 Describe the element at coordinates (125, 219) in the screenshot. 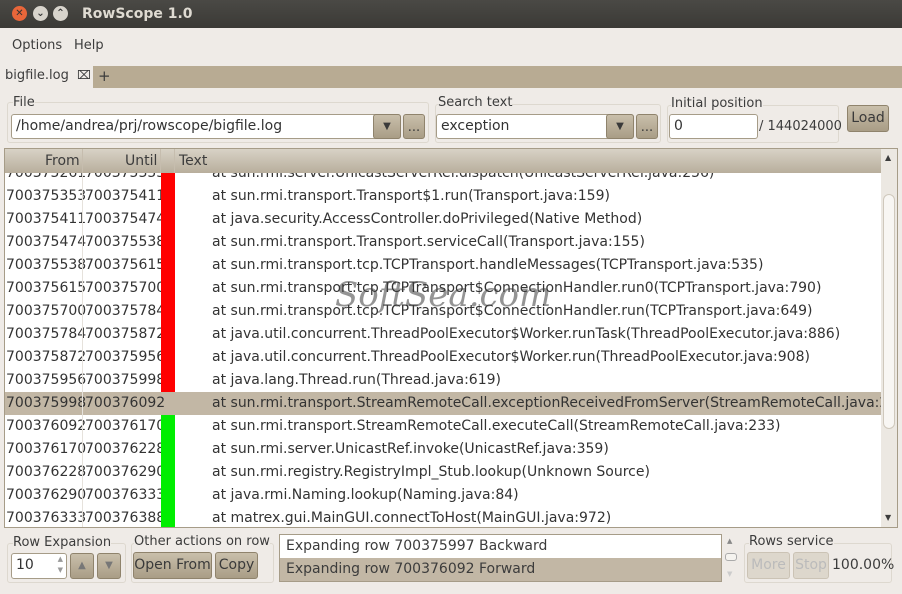

I see `cell-until: 700375474` at that location.